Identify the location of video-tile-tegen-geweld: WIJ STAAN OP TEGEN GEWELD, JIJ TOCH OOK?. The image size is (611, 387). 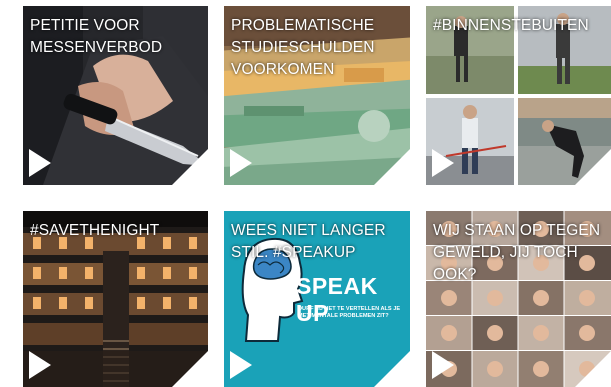
(518, 299).